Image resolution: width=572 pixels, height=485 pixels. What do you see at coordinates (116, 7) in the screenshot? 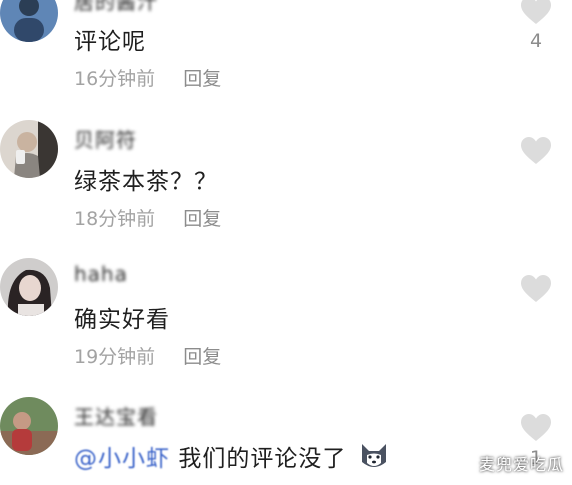
I see `username: 居的酱汁` at bounding box center [116, 7].